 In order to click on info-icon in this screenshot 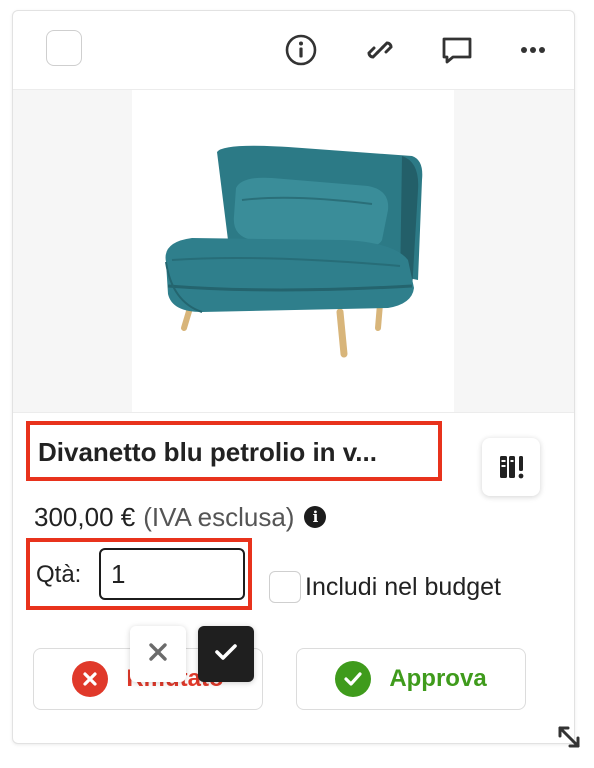, I will do `click(301, 50)`.